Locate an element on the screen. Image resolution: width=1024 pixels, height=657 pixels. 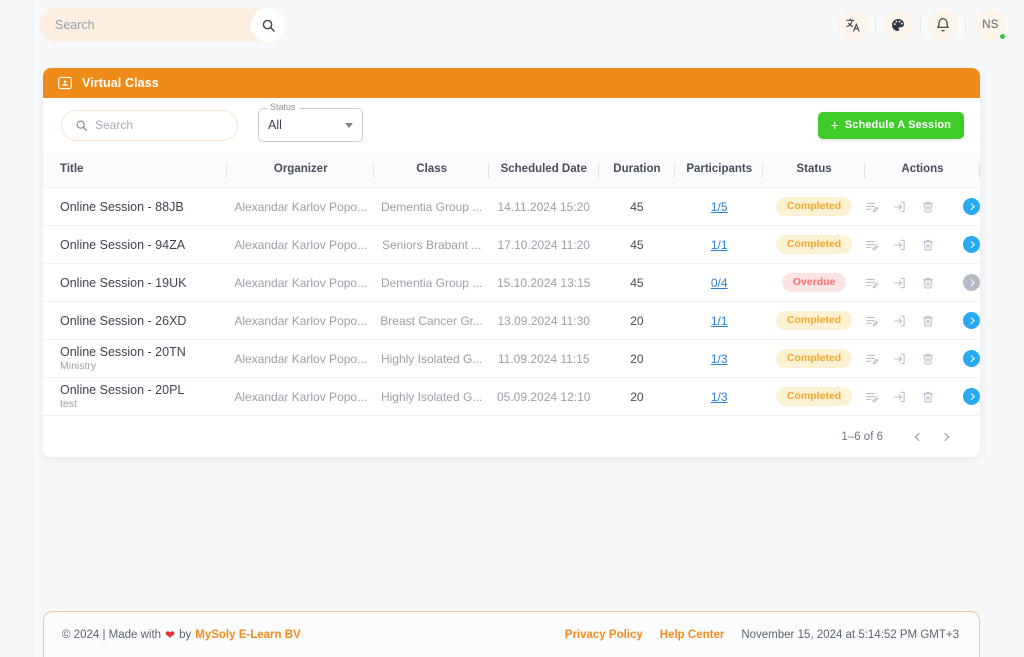
column-header-class: Class is located at coordinates (431, 170).